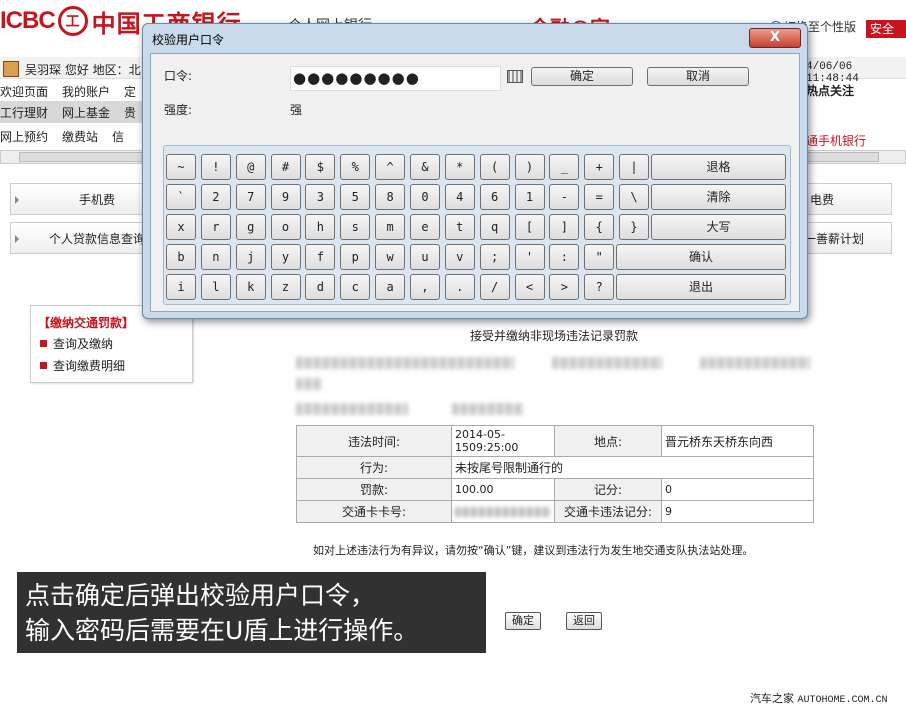 The height and width of the screenshot is (706, 906). Describe the element at coordinates (582, 76) in the screenshot. I see `dialog-ok-button: 确定` at that location.